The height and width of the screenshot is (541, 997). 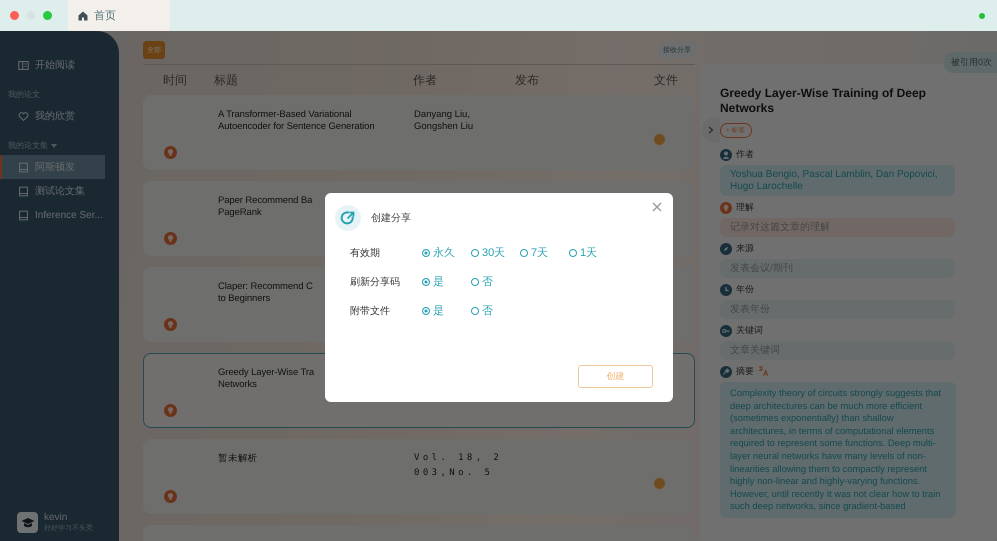 What do you see at coordinates (285, 115) in the screenshot?
I see `paper-title: A Transformer-Based Variational` at bounding box center [285, 115].